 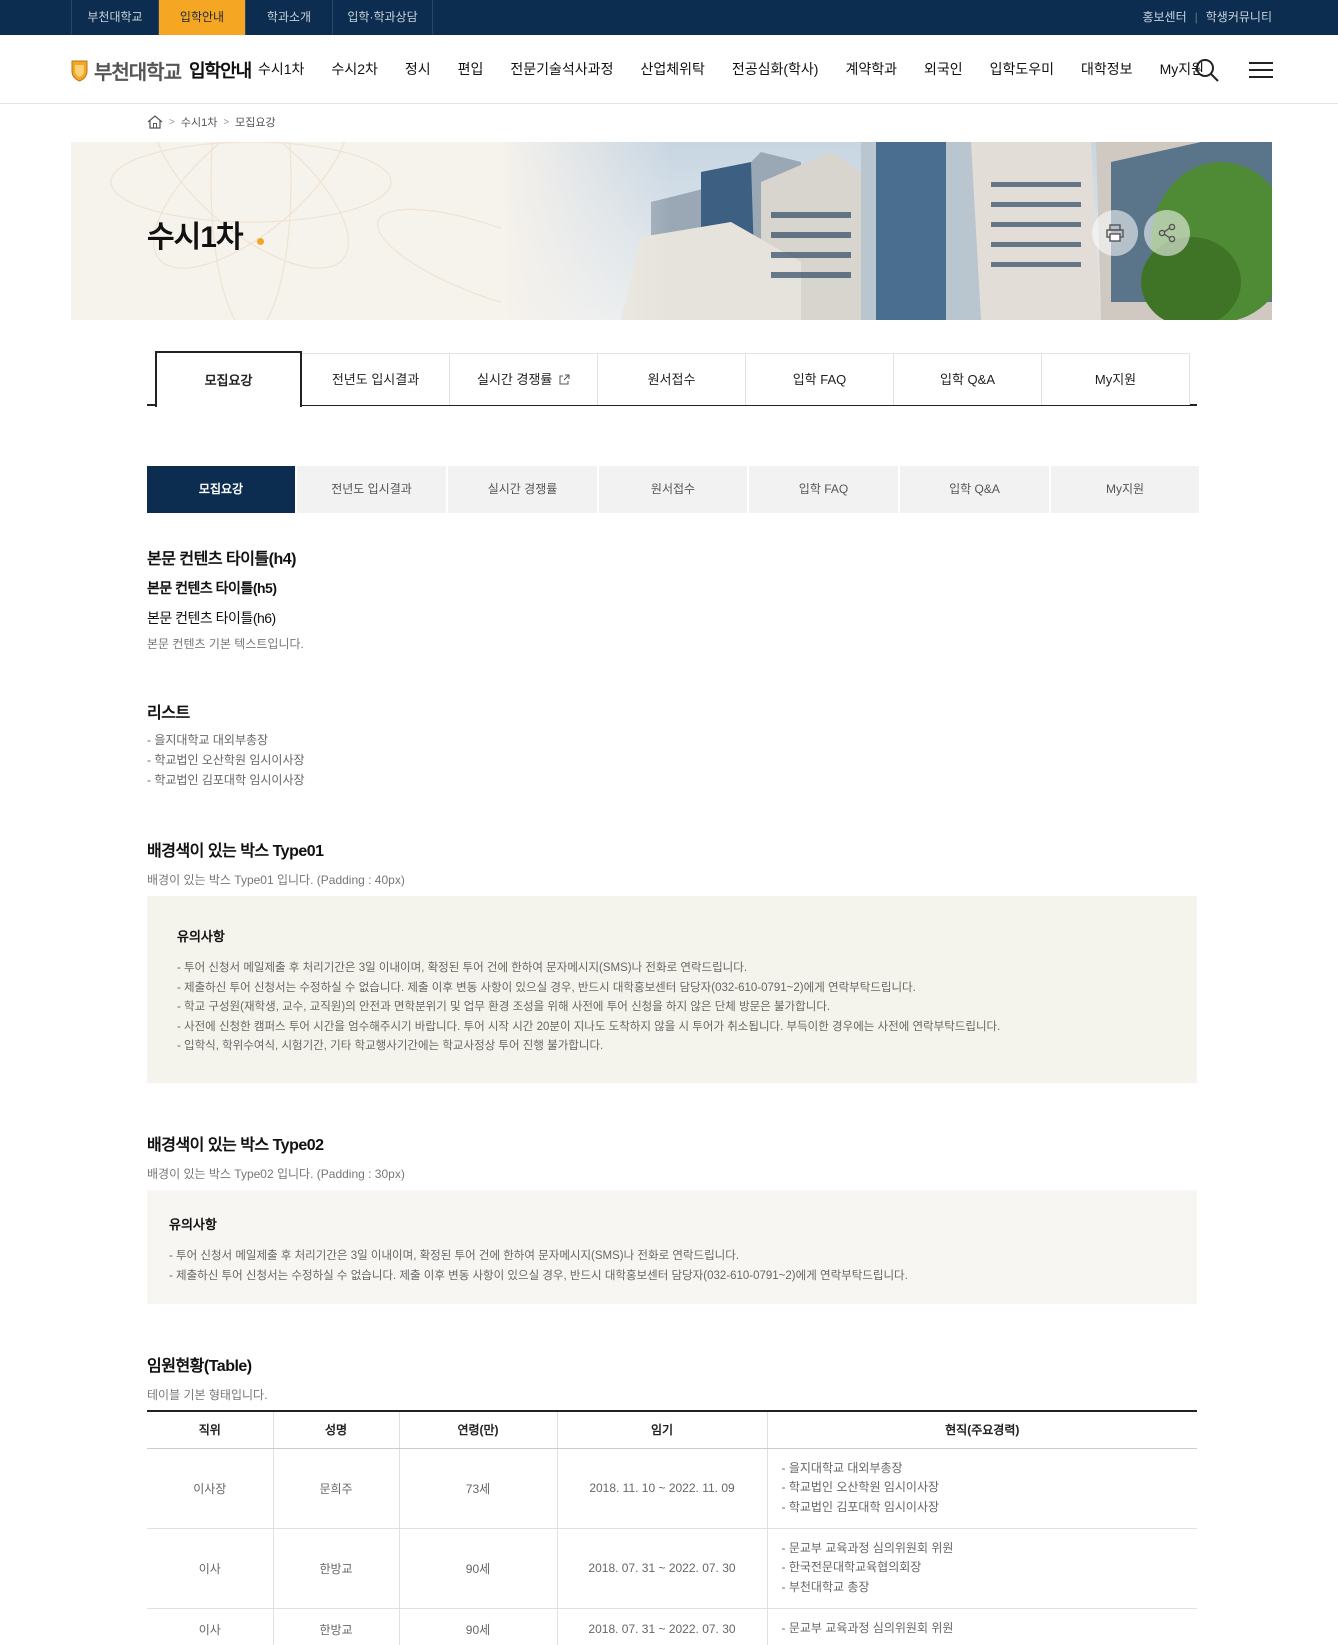 I want to click on topbar-right-links: 홍보센터 | 학생커뮤니티, so click(x=1207, y=17).